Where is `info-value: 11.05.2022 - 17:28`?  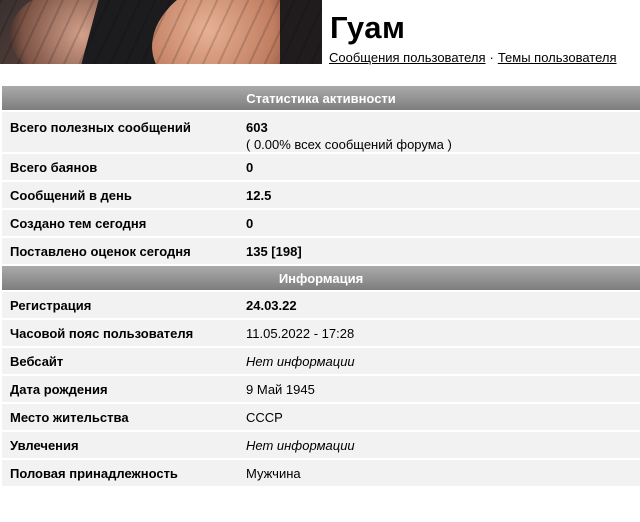 info-value: 11.05.2022 - 17:28 is located at coordinates (439, 333).